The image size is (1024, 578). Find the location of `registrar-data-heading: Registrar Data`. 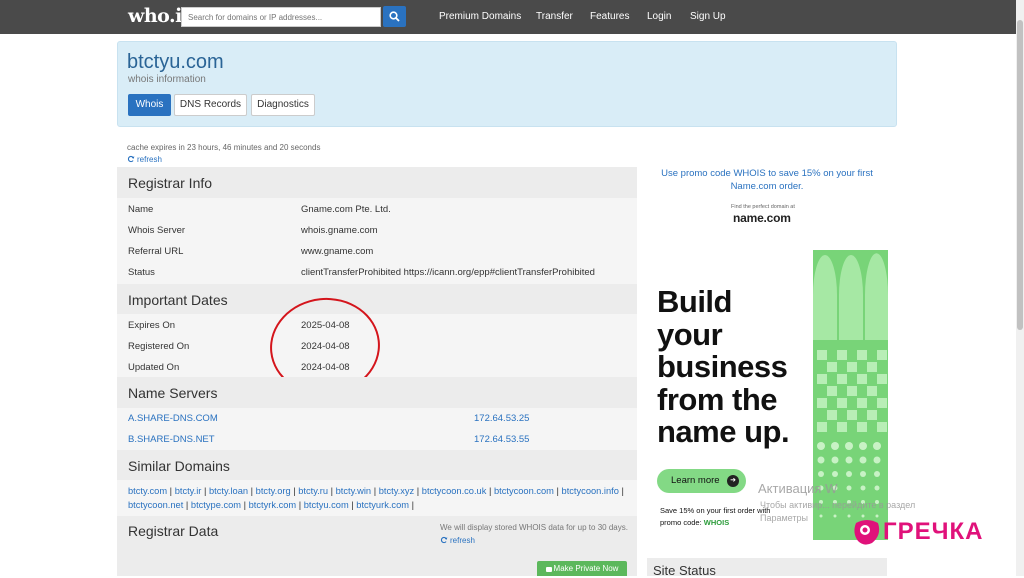

registrar-data-heading: Registrar Data is located at coordinates (173, 531).